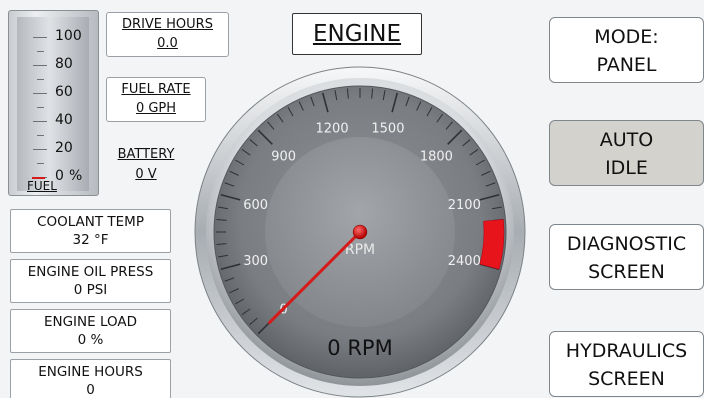 This screenshot has width=704, height=398. Describe the element at coordinates (626, 140) in the screenshot. I see `auto-idle-line1: AUTO` at that location.